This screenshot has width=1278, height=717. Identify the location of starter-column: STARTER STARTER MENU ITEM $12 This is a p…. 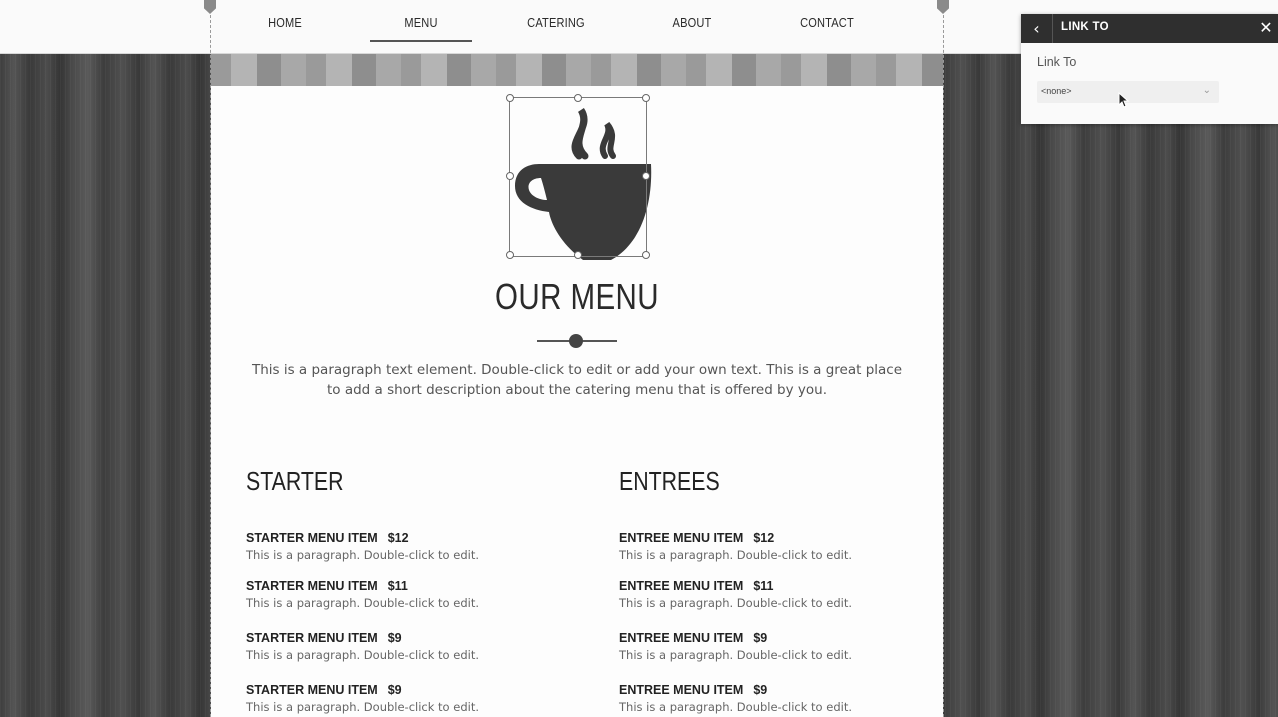
(396, 590).